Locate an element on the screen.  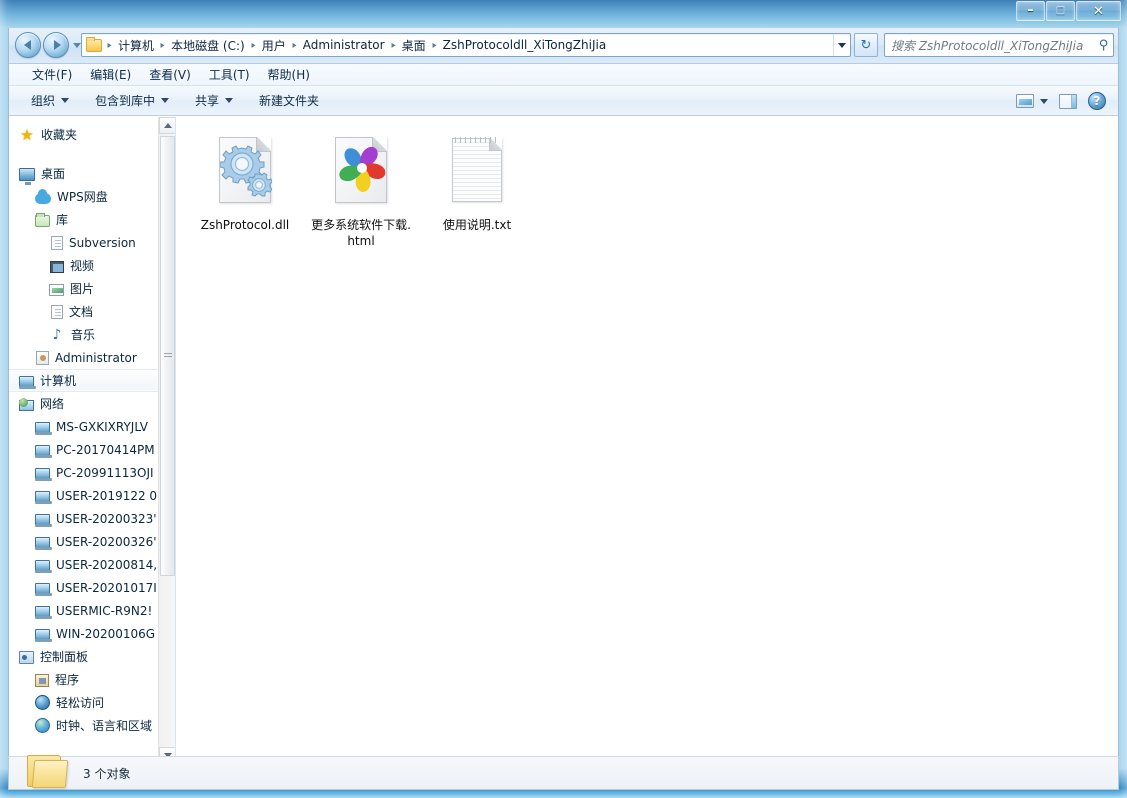
preview-pane-button is located at coordinates (1068, 101).